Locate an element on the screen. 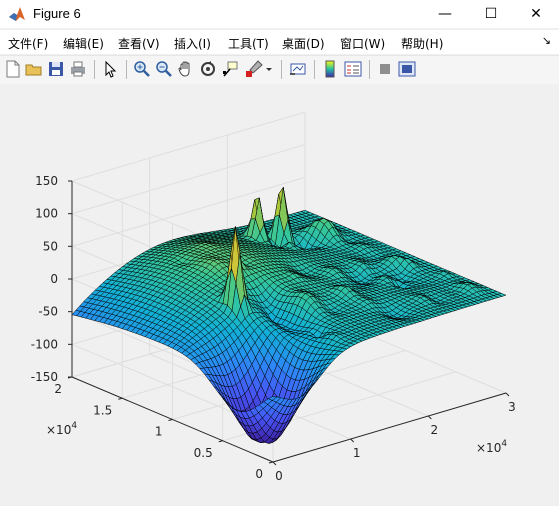 This screenshot has width=559, height=506. hide-plot-tools-icon is located at coordinates (385, 69).